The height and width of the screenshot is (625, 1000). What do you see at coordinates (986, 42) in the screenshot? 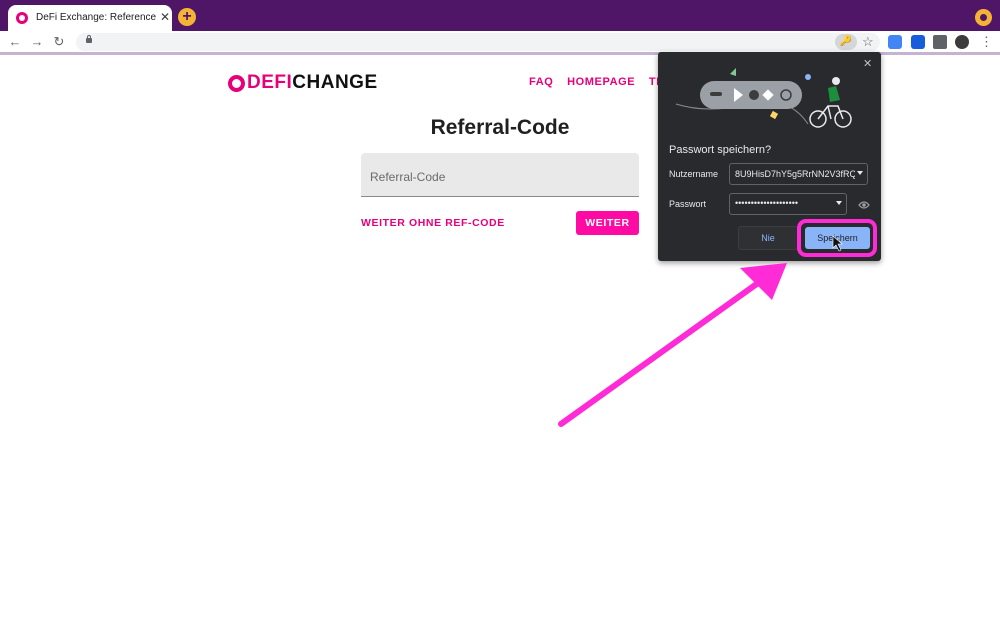
I see `chrome-menu-icon: ⋮` at bounding box center [986, 42].